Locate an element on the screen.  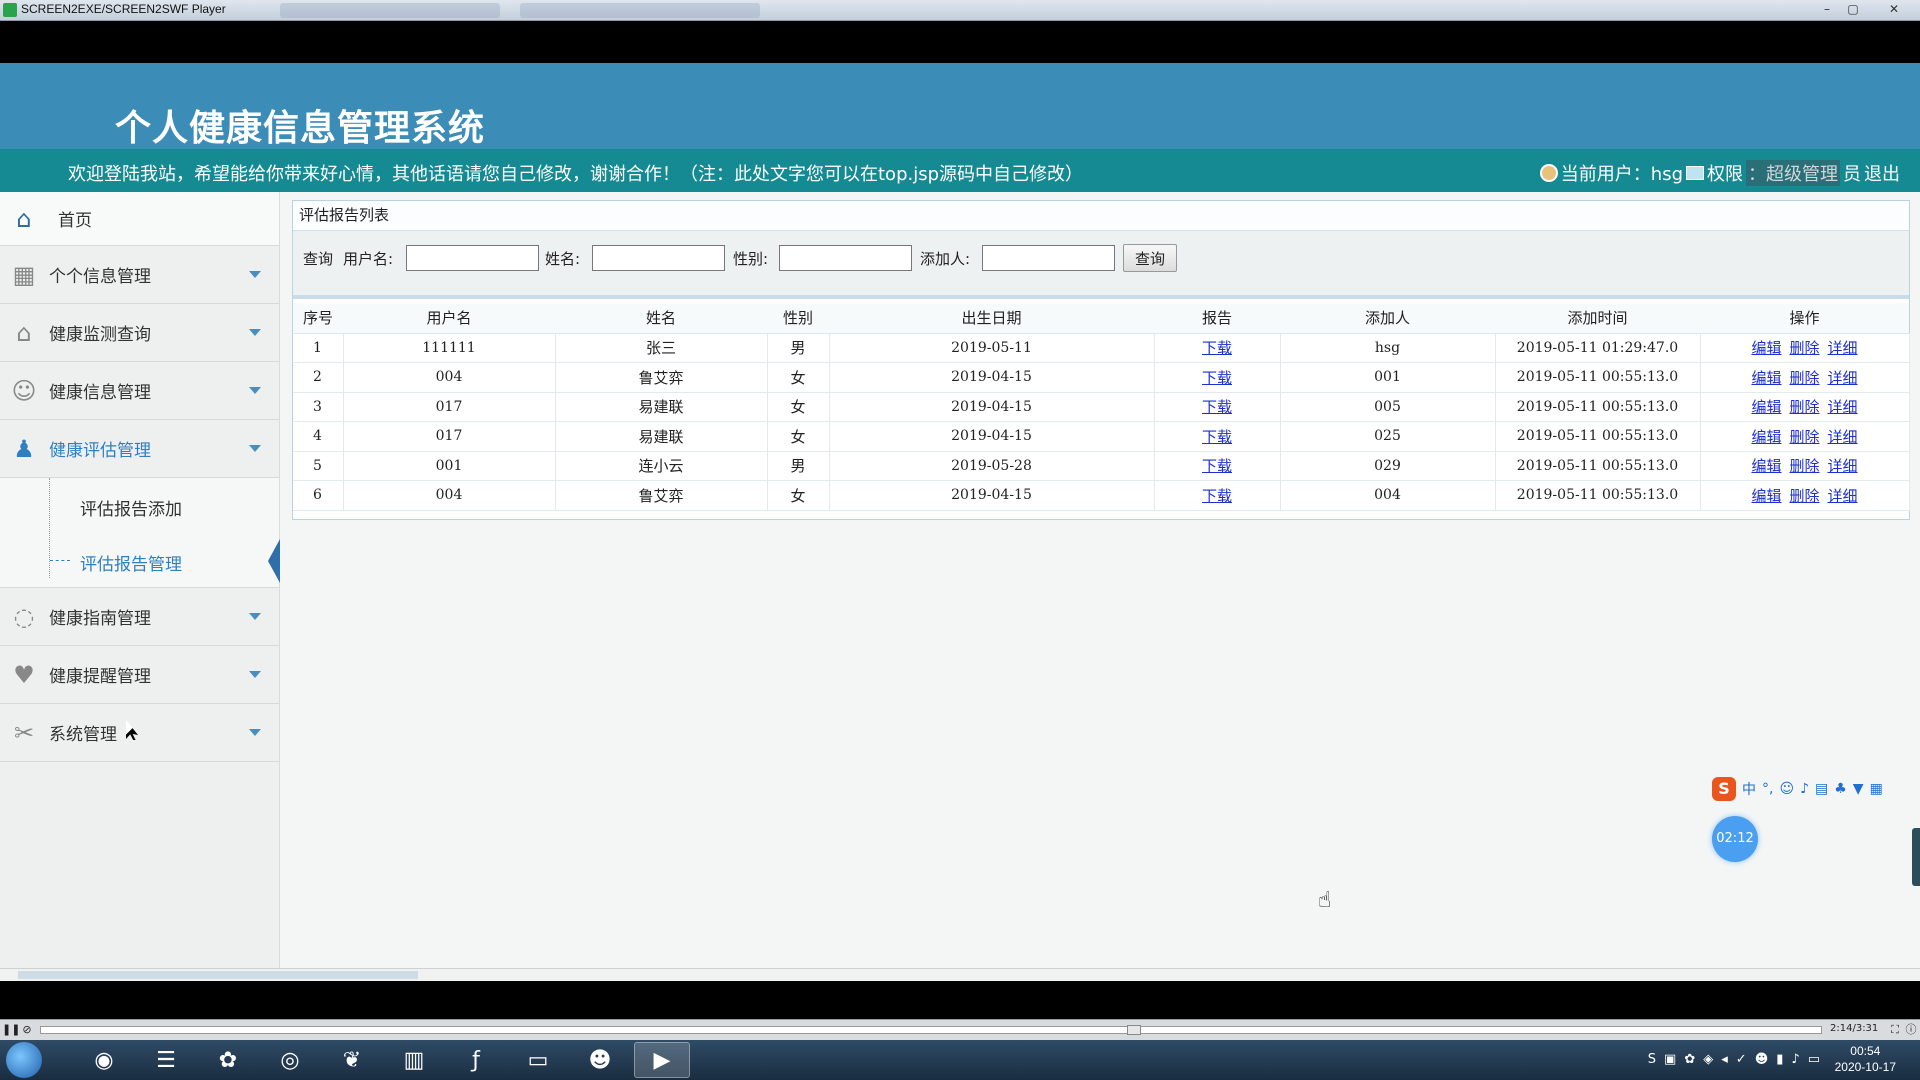
sidebar-item-assessment: ♟ 健康评估管理 is located at coordinates (139, 449).